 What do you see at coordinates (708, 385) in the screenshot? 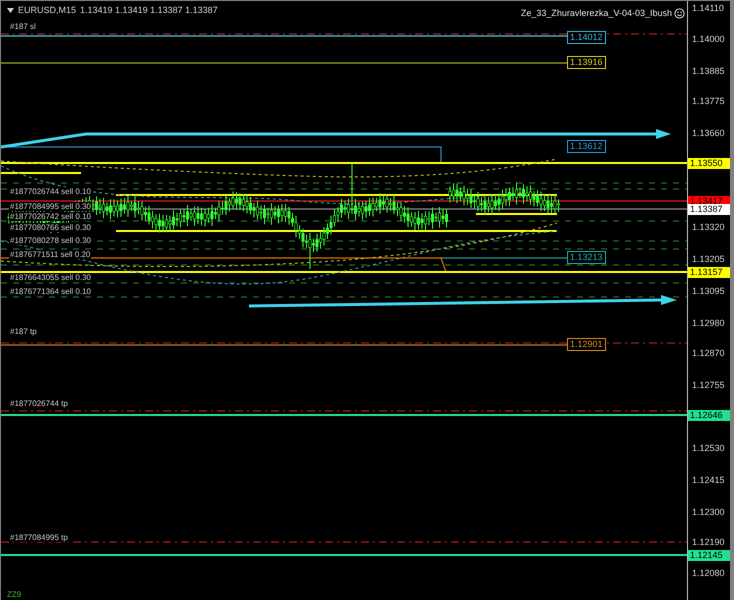
I see `price-tick-label: 1.12755` at bounding box center [708, 385].